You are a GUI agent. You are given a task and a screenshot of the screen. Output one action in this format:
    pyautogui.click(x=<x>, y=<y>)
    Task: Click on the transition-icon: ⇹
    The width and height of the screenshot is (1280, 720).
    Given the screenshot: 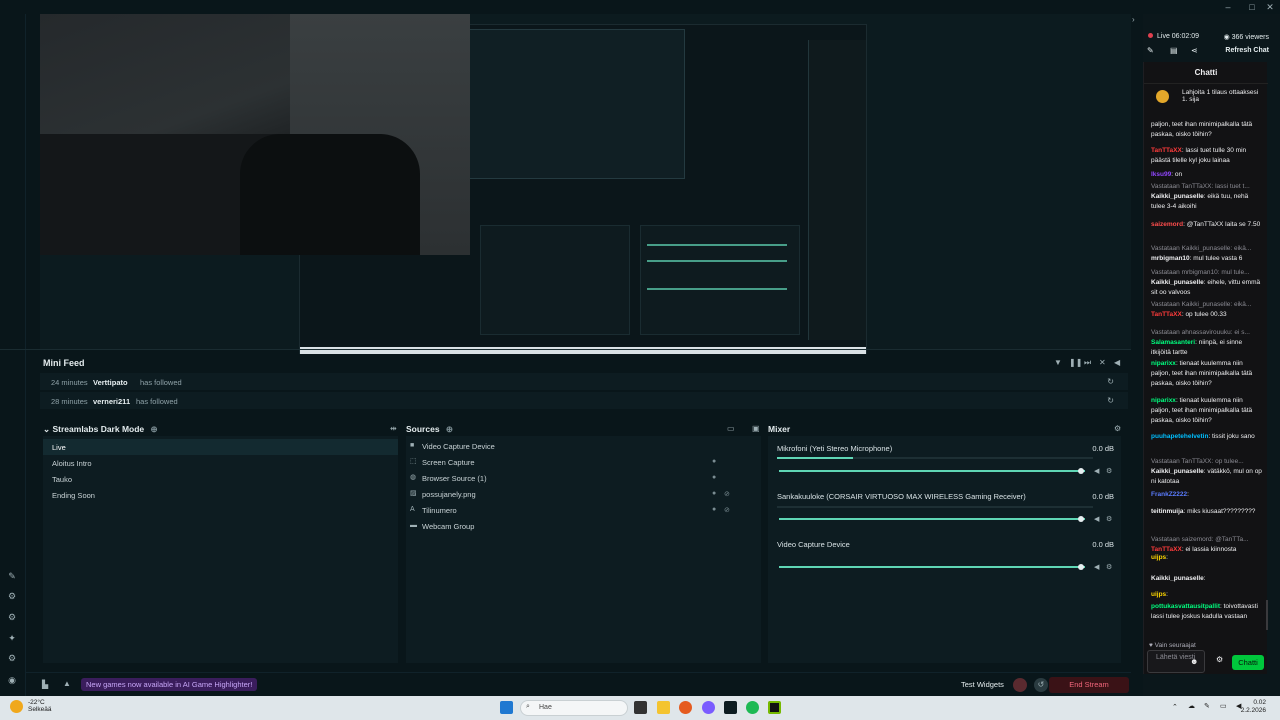 What is the action you would take?
    pyautogui.click(x=393, y=428)
    